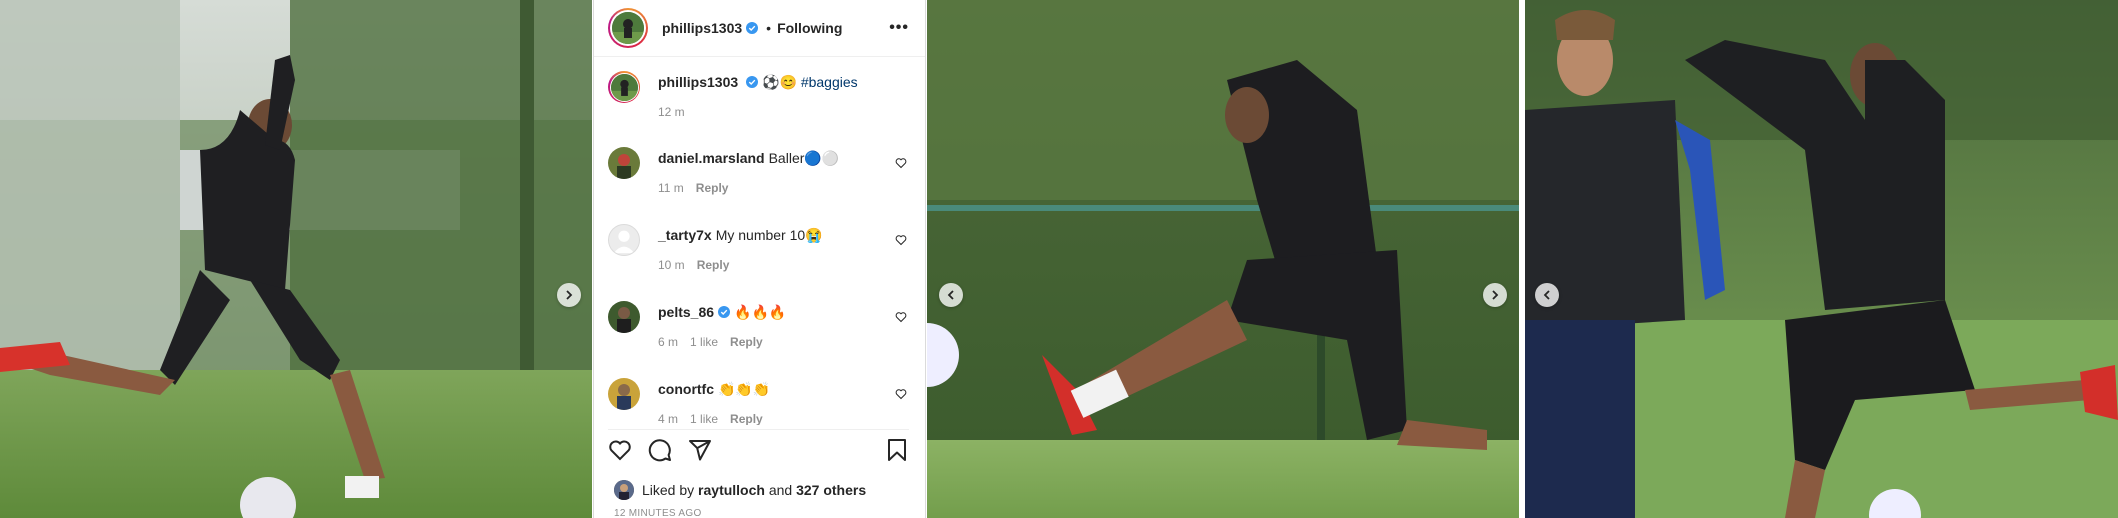 This screenshot has height=518, width=2118. Describe the element at coordinates (804, 158) in the screenshot. I see `comment-text: Baller🔵⚪` at that location.